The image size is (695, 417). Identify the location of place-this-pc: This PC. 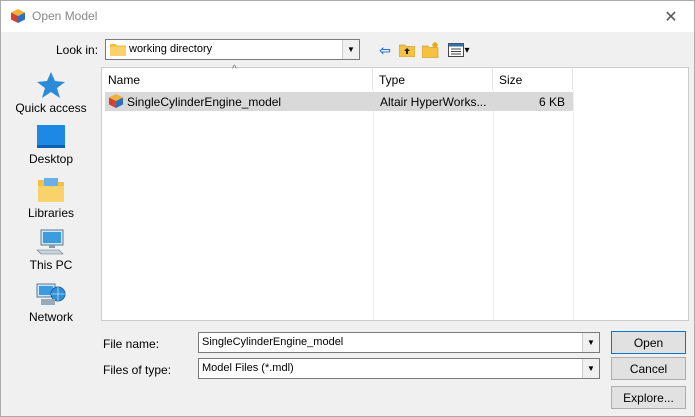
(51, 253).